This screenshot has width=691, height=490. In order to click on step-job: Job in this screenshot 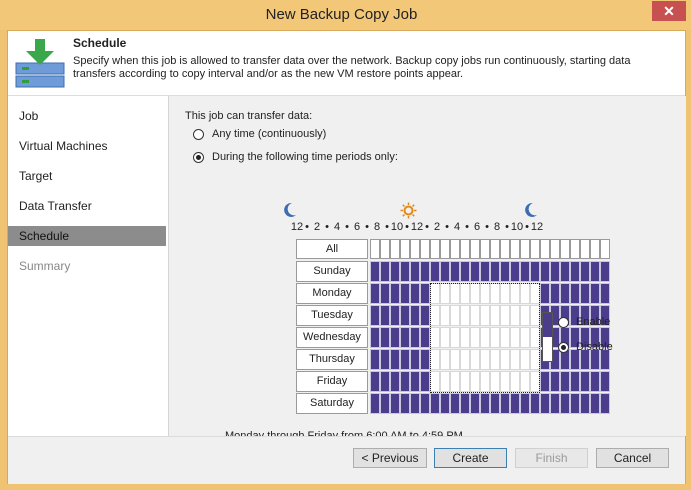, I will do `click(87, 116)`.